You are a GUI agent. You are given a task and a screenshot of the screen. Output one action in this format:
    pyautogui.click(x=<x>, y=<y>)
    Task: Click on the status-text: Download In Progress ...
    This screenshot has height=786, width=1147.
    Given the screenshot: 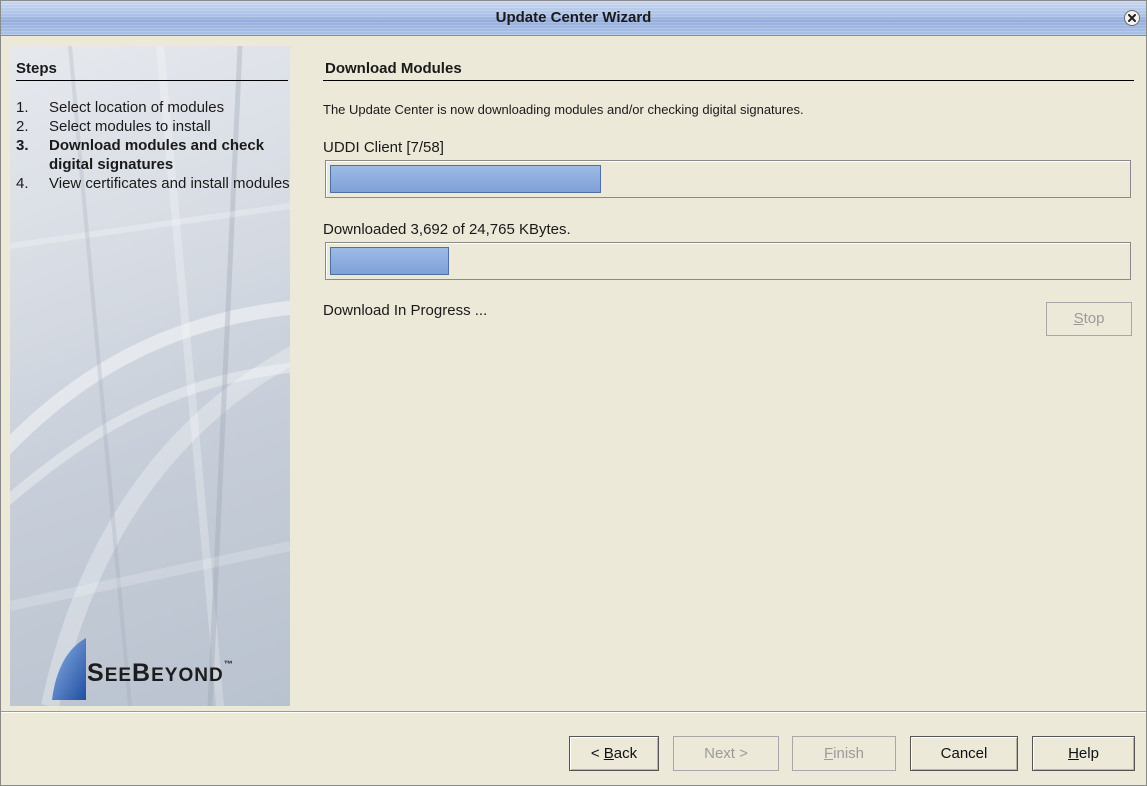 What is the action you would take?
    pyautogui.click(x=405, y=310)
    